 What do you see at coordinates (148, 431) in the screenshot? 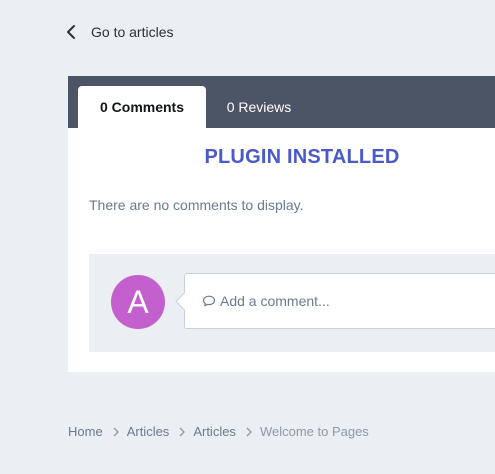
I see `breadcrumb-articles: Articles` at bounding box center [148, 431].